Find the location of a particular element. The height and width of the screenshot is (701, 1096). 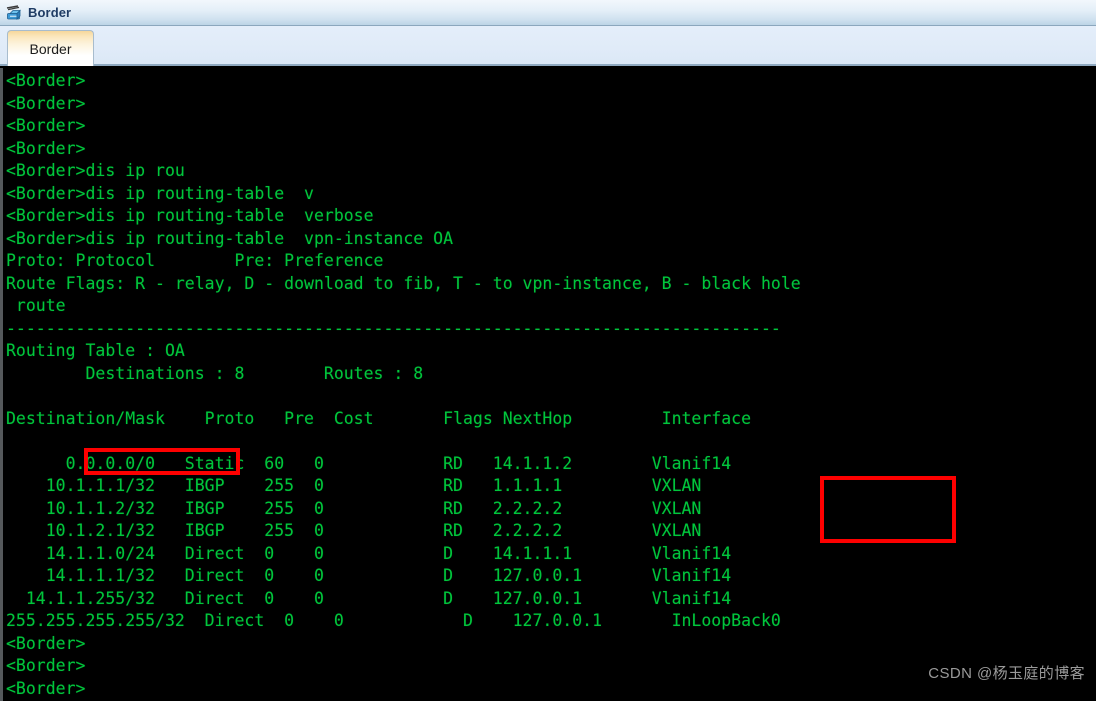

window-titlebar: Border is located at coordinates (548, 13).